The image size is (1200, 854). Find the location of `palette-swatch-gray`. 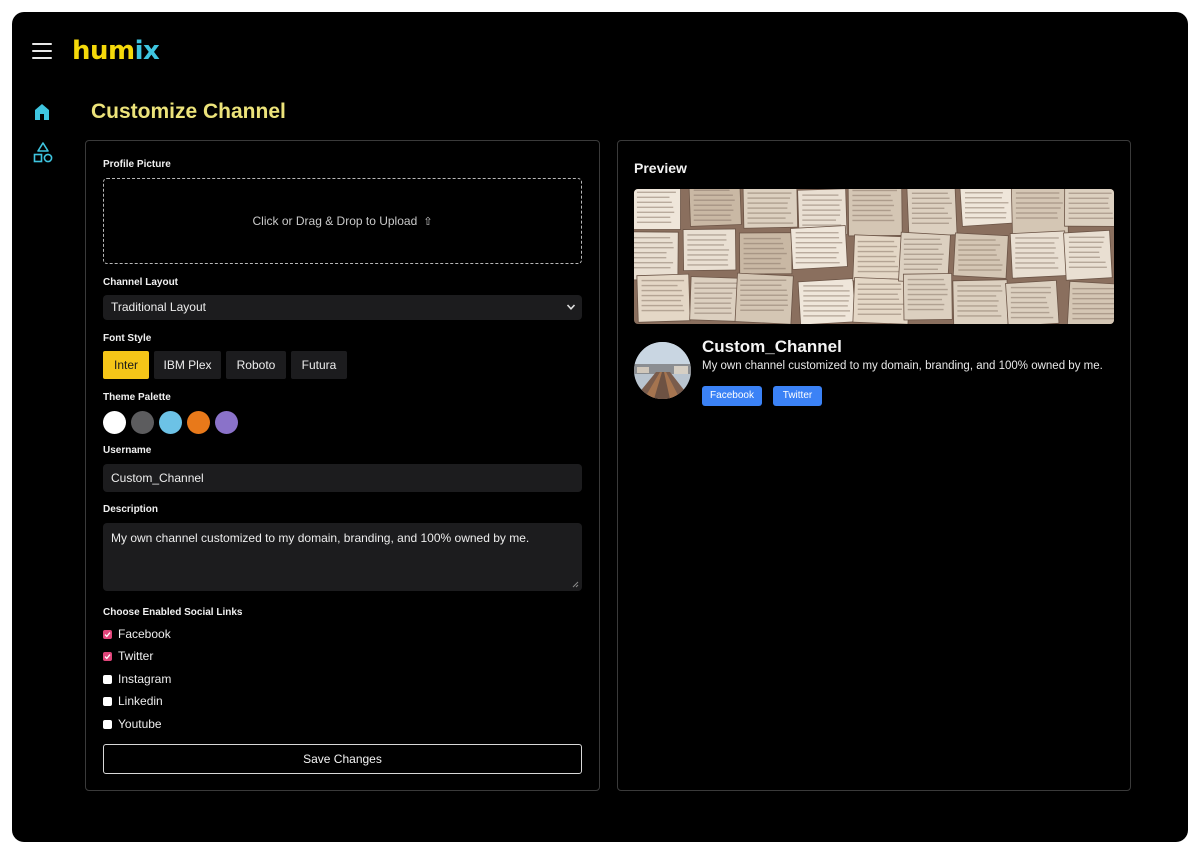

palette-swatch-gray is located at coordinates (142, 422).